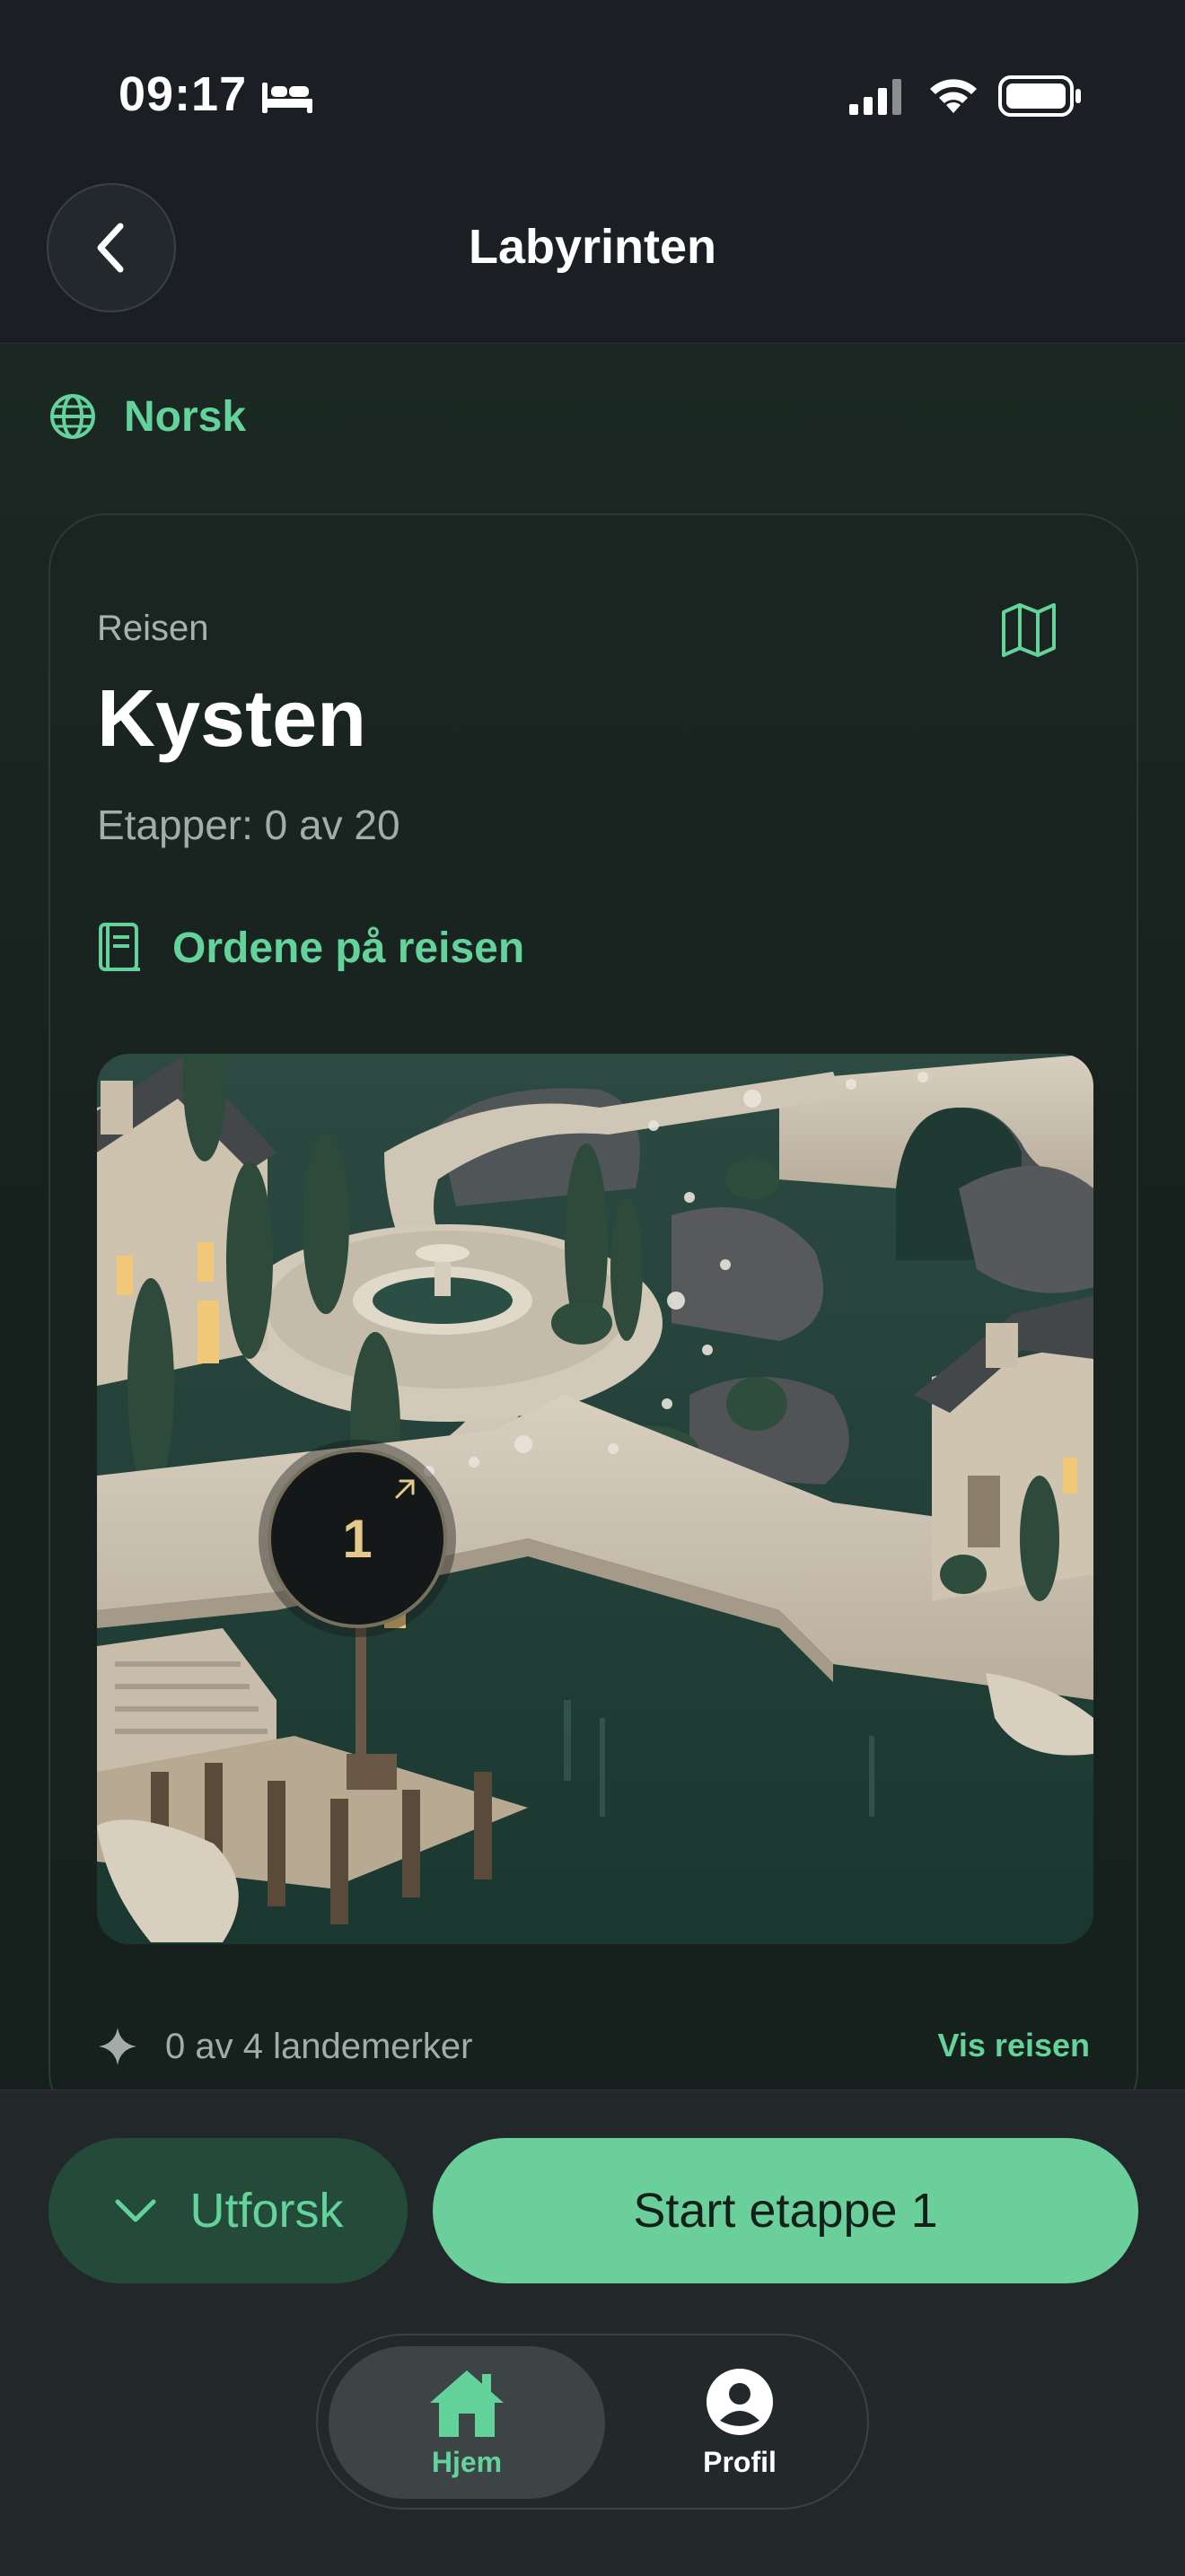 This screenshot has height=2576, width=1185. I want to click on start-stage-label: Start etappe 1, so click(785, 2211).